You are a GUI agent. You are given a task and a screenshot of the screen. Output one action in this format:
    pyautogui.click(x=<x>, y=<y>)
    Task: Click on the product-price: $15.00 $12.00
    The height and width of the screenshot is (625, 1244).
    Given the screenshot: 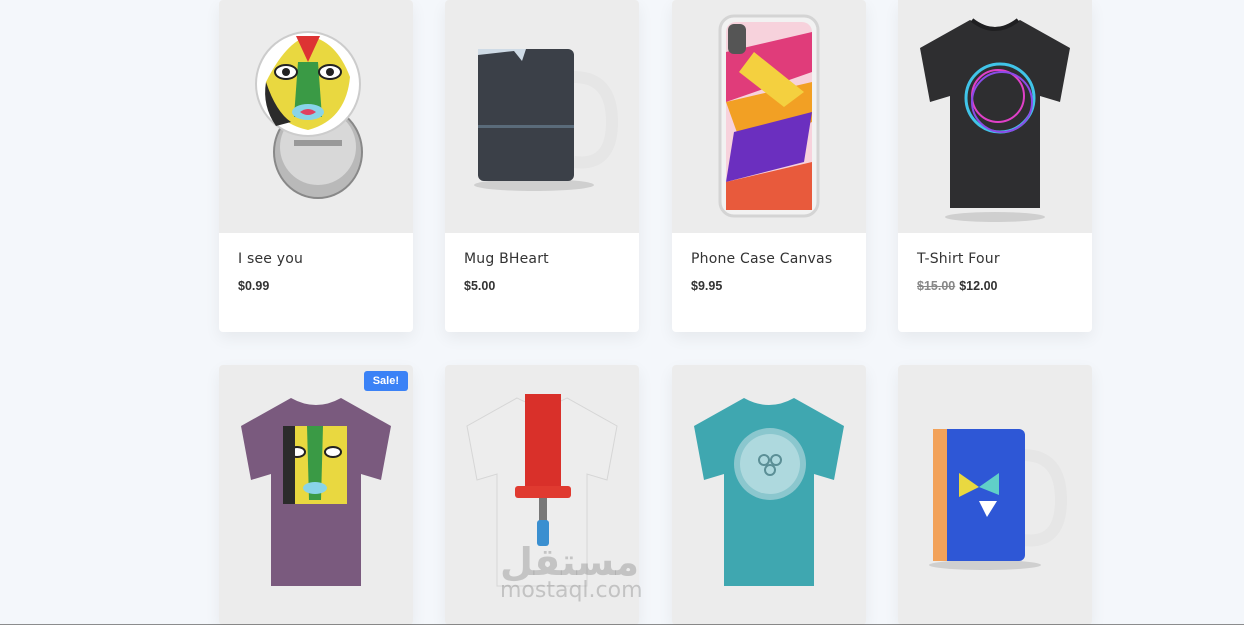 What is the action you would take?
    pyautogui.click(x=995, y=286)
    